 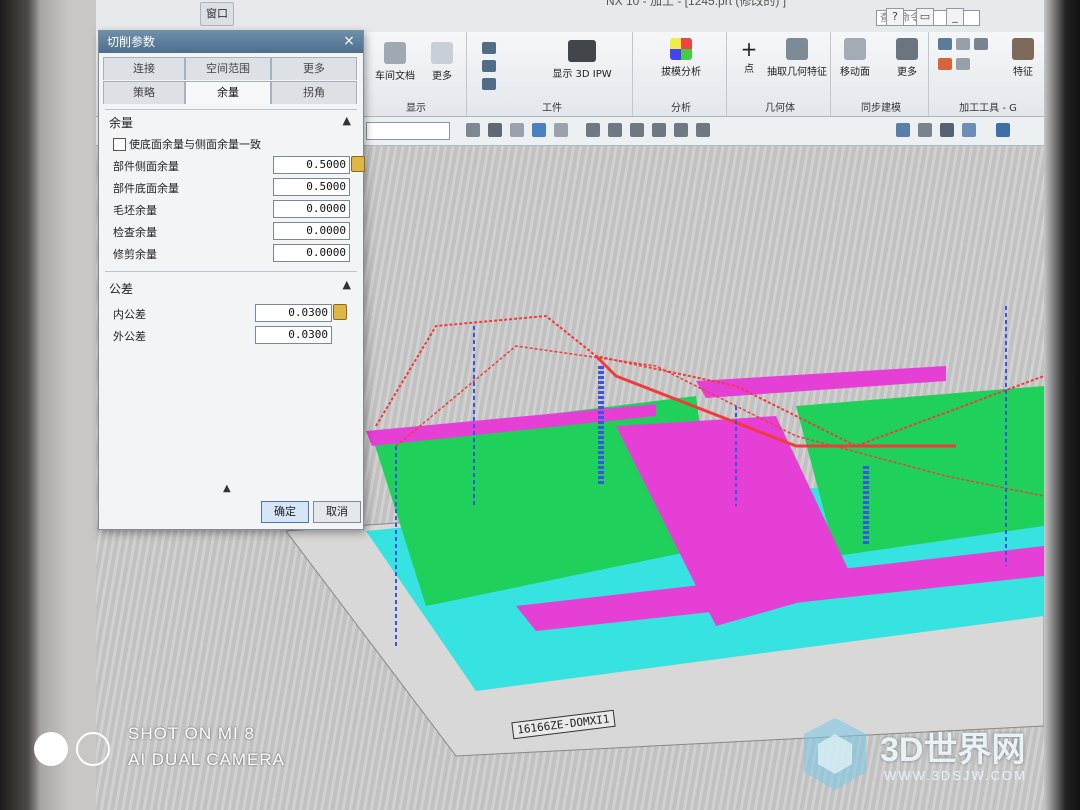 What do you see at coordinates (293, 313) in the screenshot?
I see `intol-input: 0.0300` at bounding box center [293, 313].